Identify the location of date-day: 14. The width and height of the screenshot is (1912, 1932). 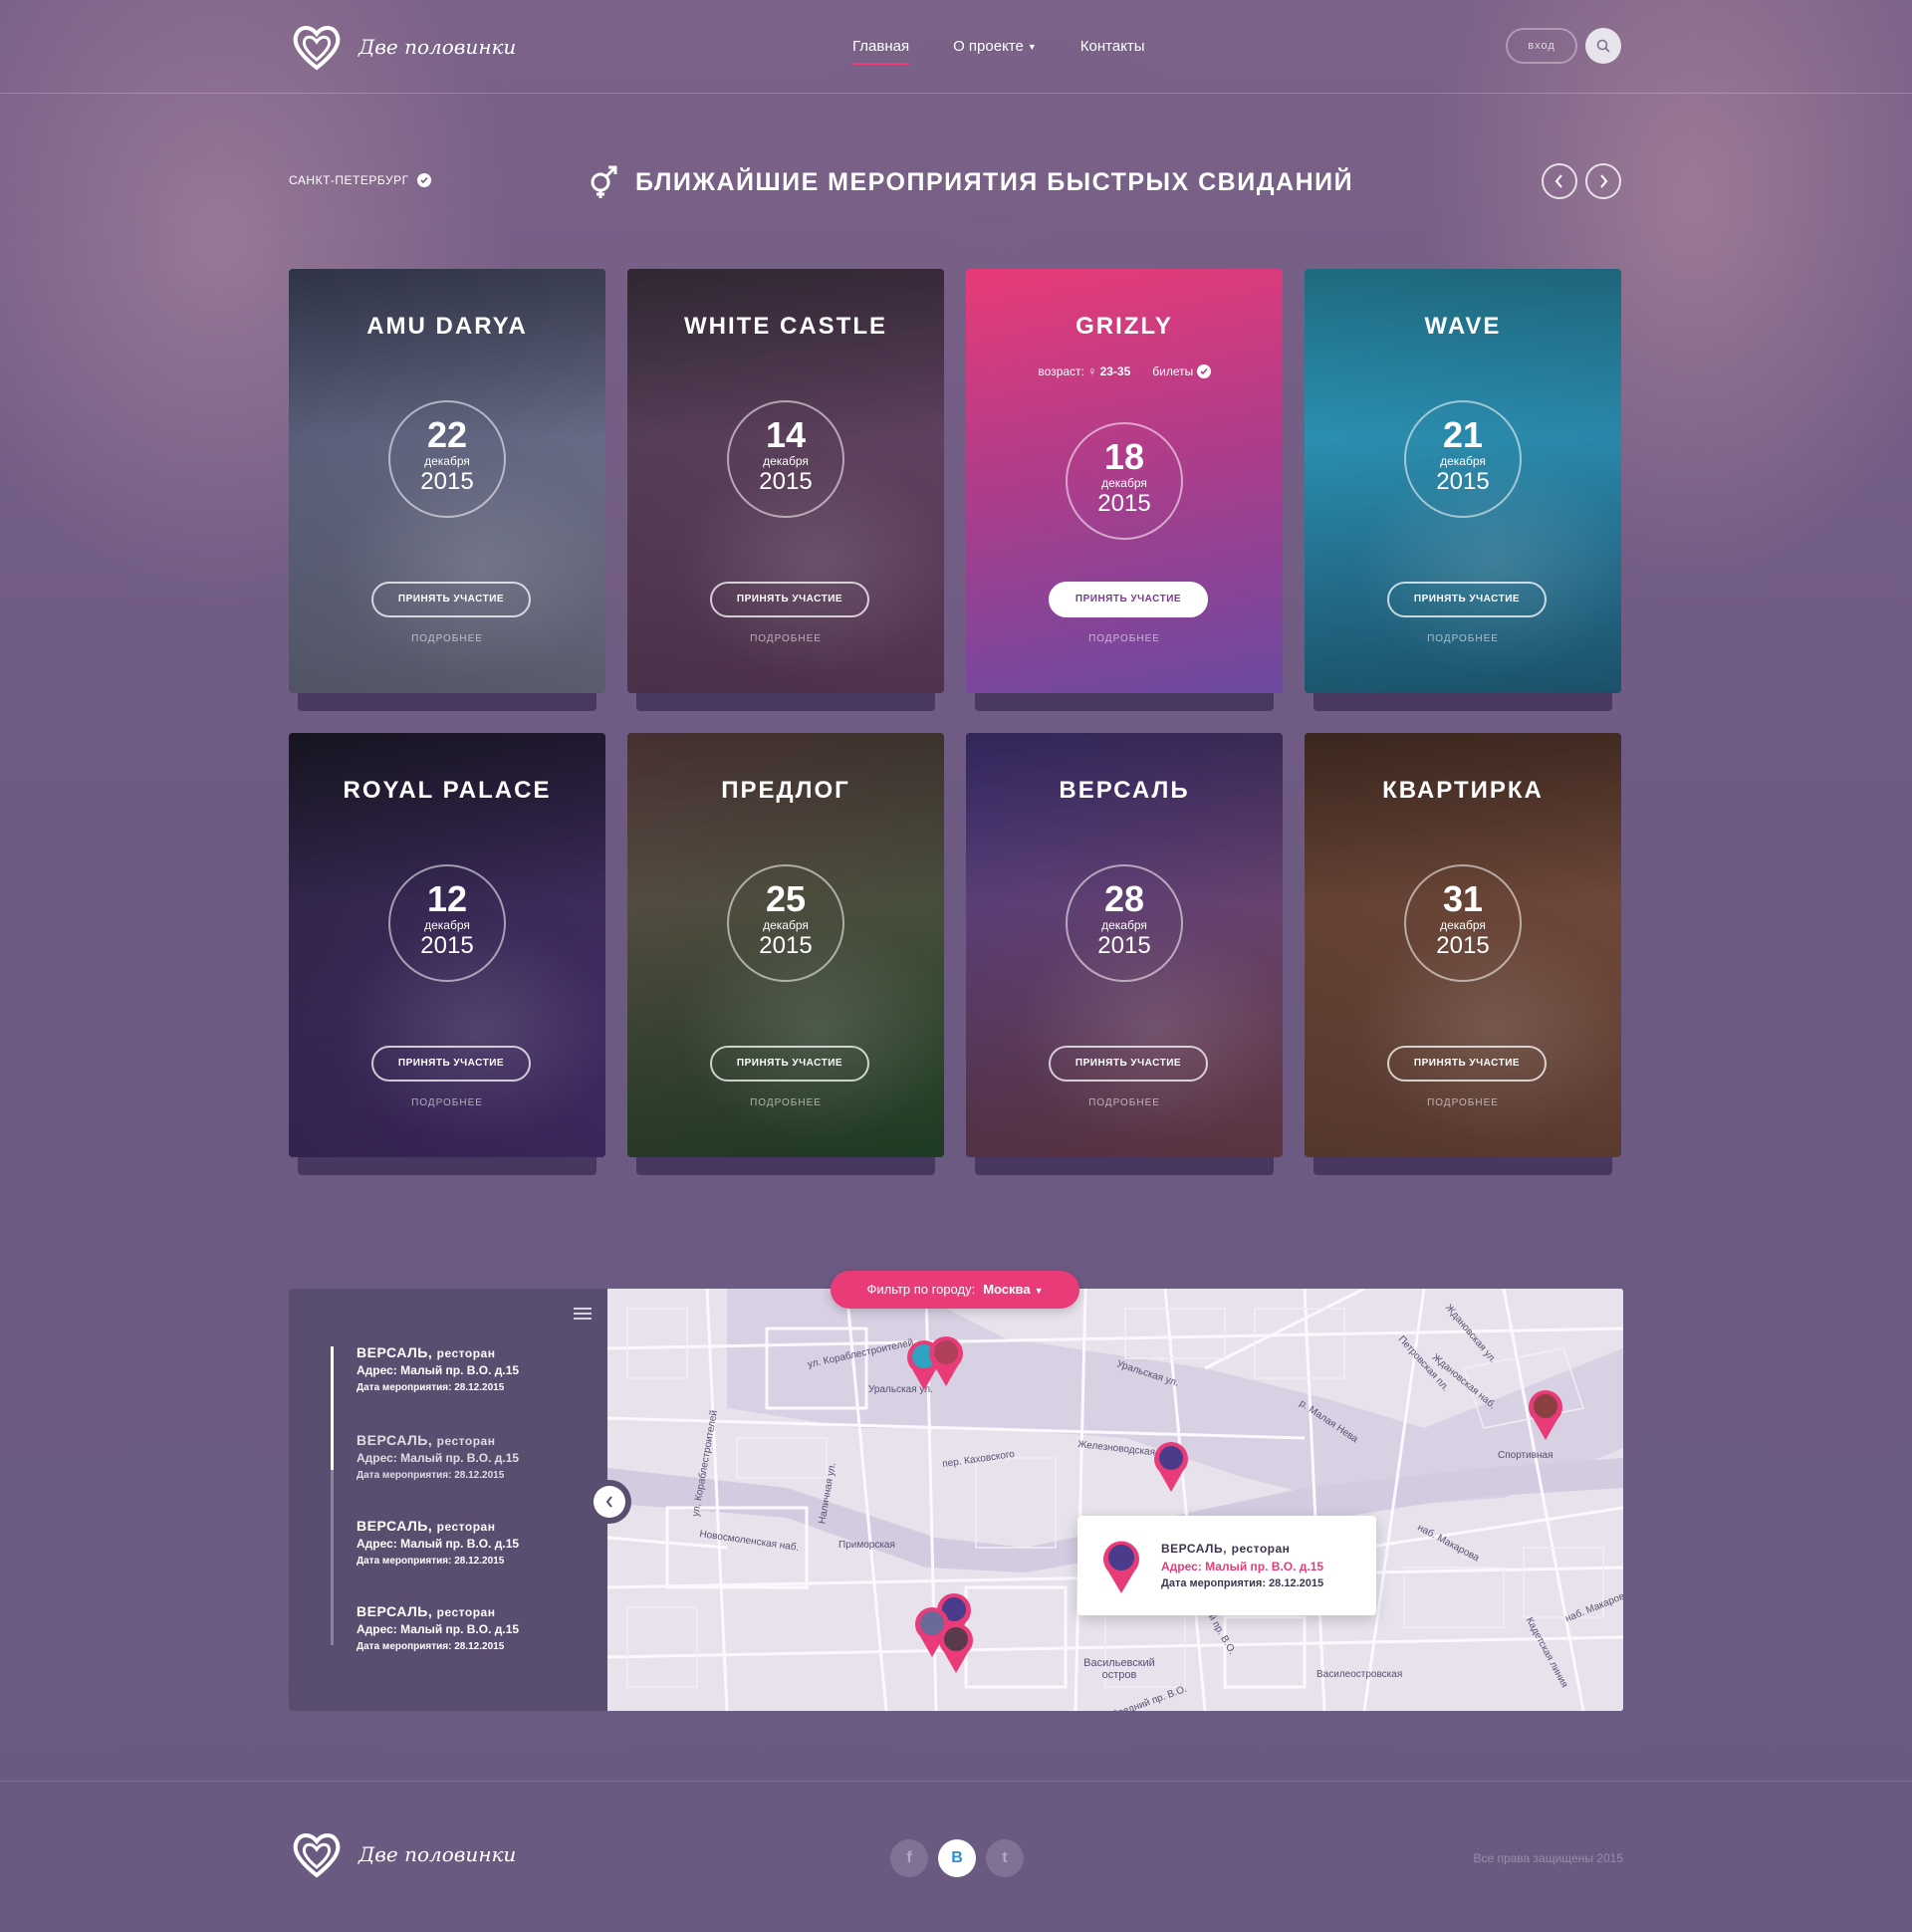
(786, 435).